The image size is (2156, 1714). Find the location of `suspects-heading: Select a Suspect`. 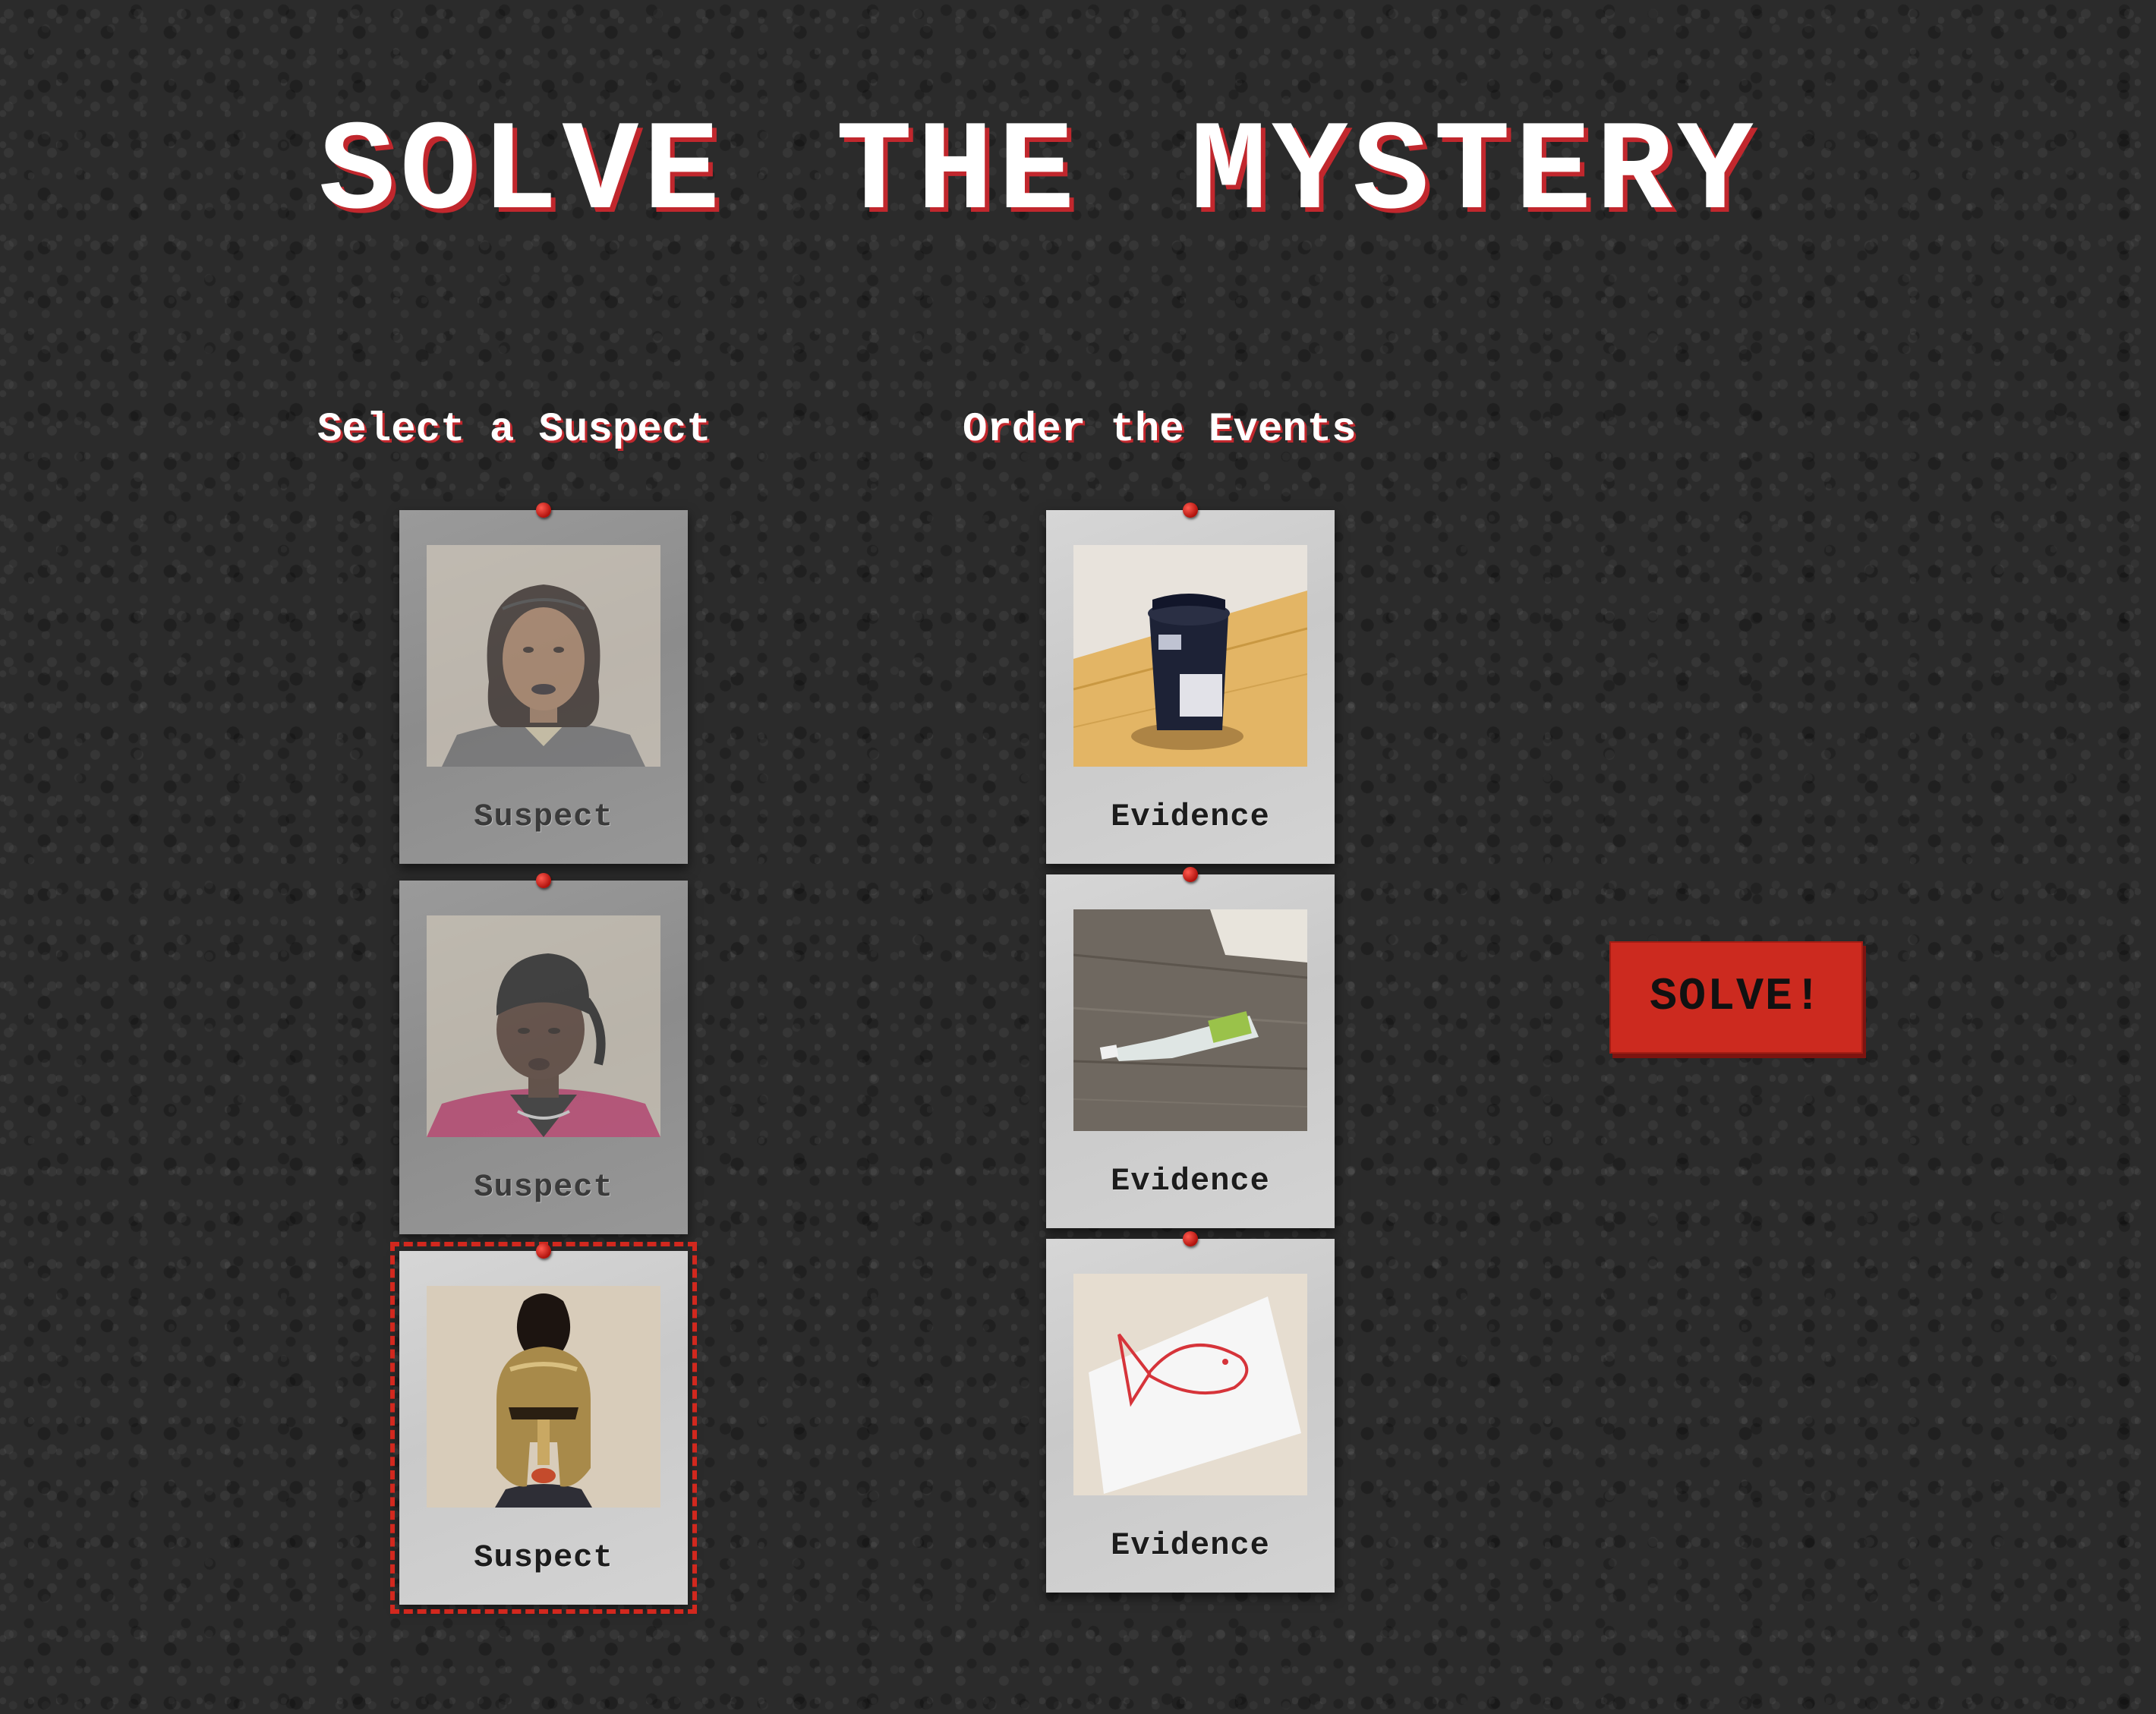

suspects-heading: Select a Suspect is located at coordinates (514, 430).